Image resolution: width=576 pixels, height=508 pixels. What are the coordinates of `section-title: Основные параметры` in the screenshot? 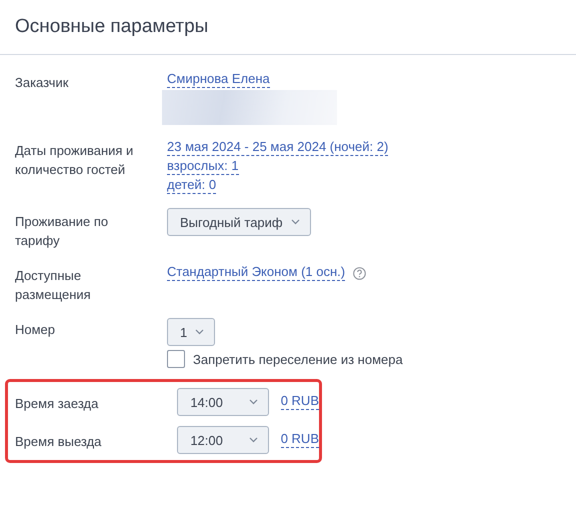 It's located at (111, 27).